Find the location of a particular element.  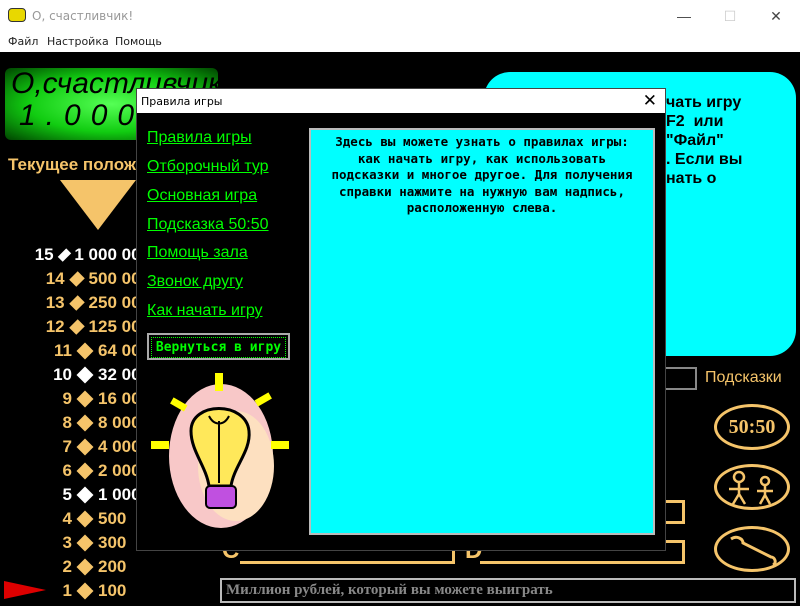

level-number: 8 is located at coordinates (67, 422).